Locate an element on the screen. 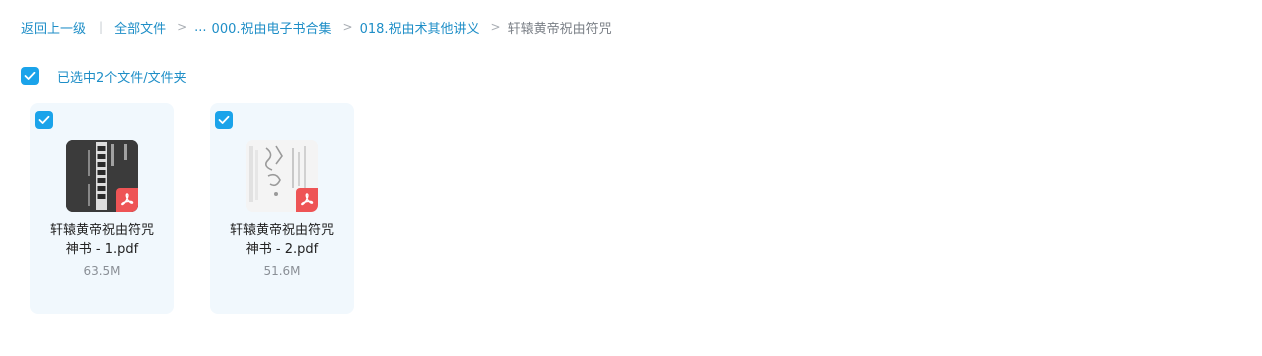  file-size: 51.6M is located at coordinates (282, 271).